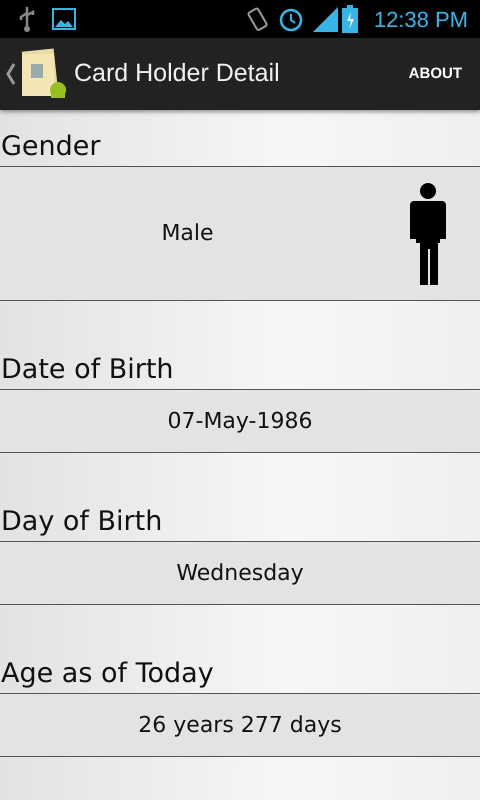 The image size is (480, 800). What do you see at coordinates (435, 74) in the screenshot?
I see `about-button: ABOUT` at bounding box center [435, 74].